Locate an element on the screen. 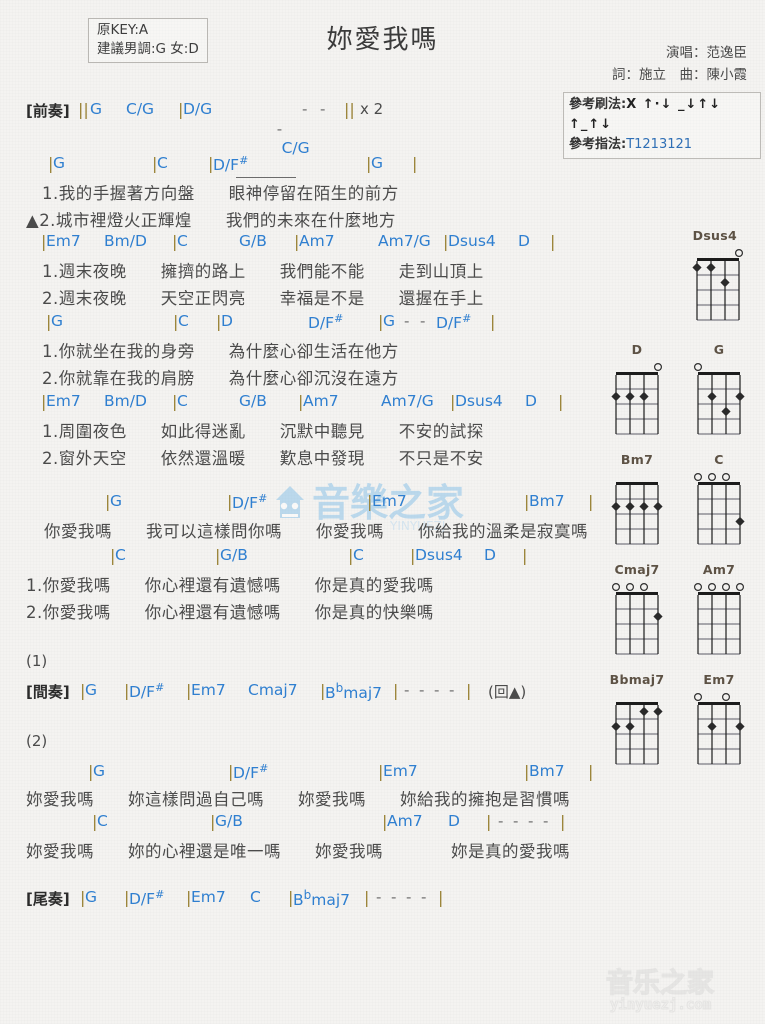  bar-line: || is located at coordinates (83, 109).